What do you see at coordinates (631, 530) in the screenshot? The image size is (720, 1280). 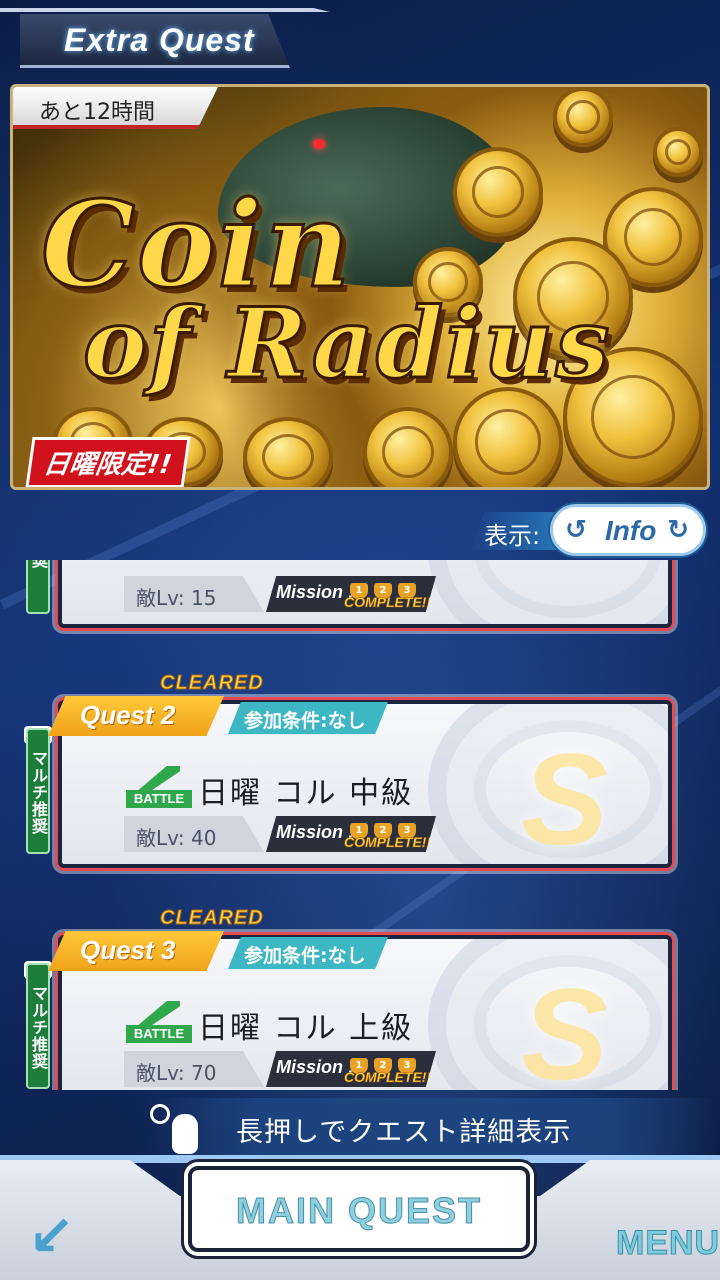 I see `display-mode-text: Info` at bounding box center [631, 530].